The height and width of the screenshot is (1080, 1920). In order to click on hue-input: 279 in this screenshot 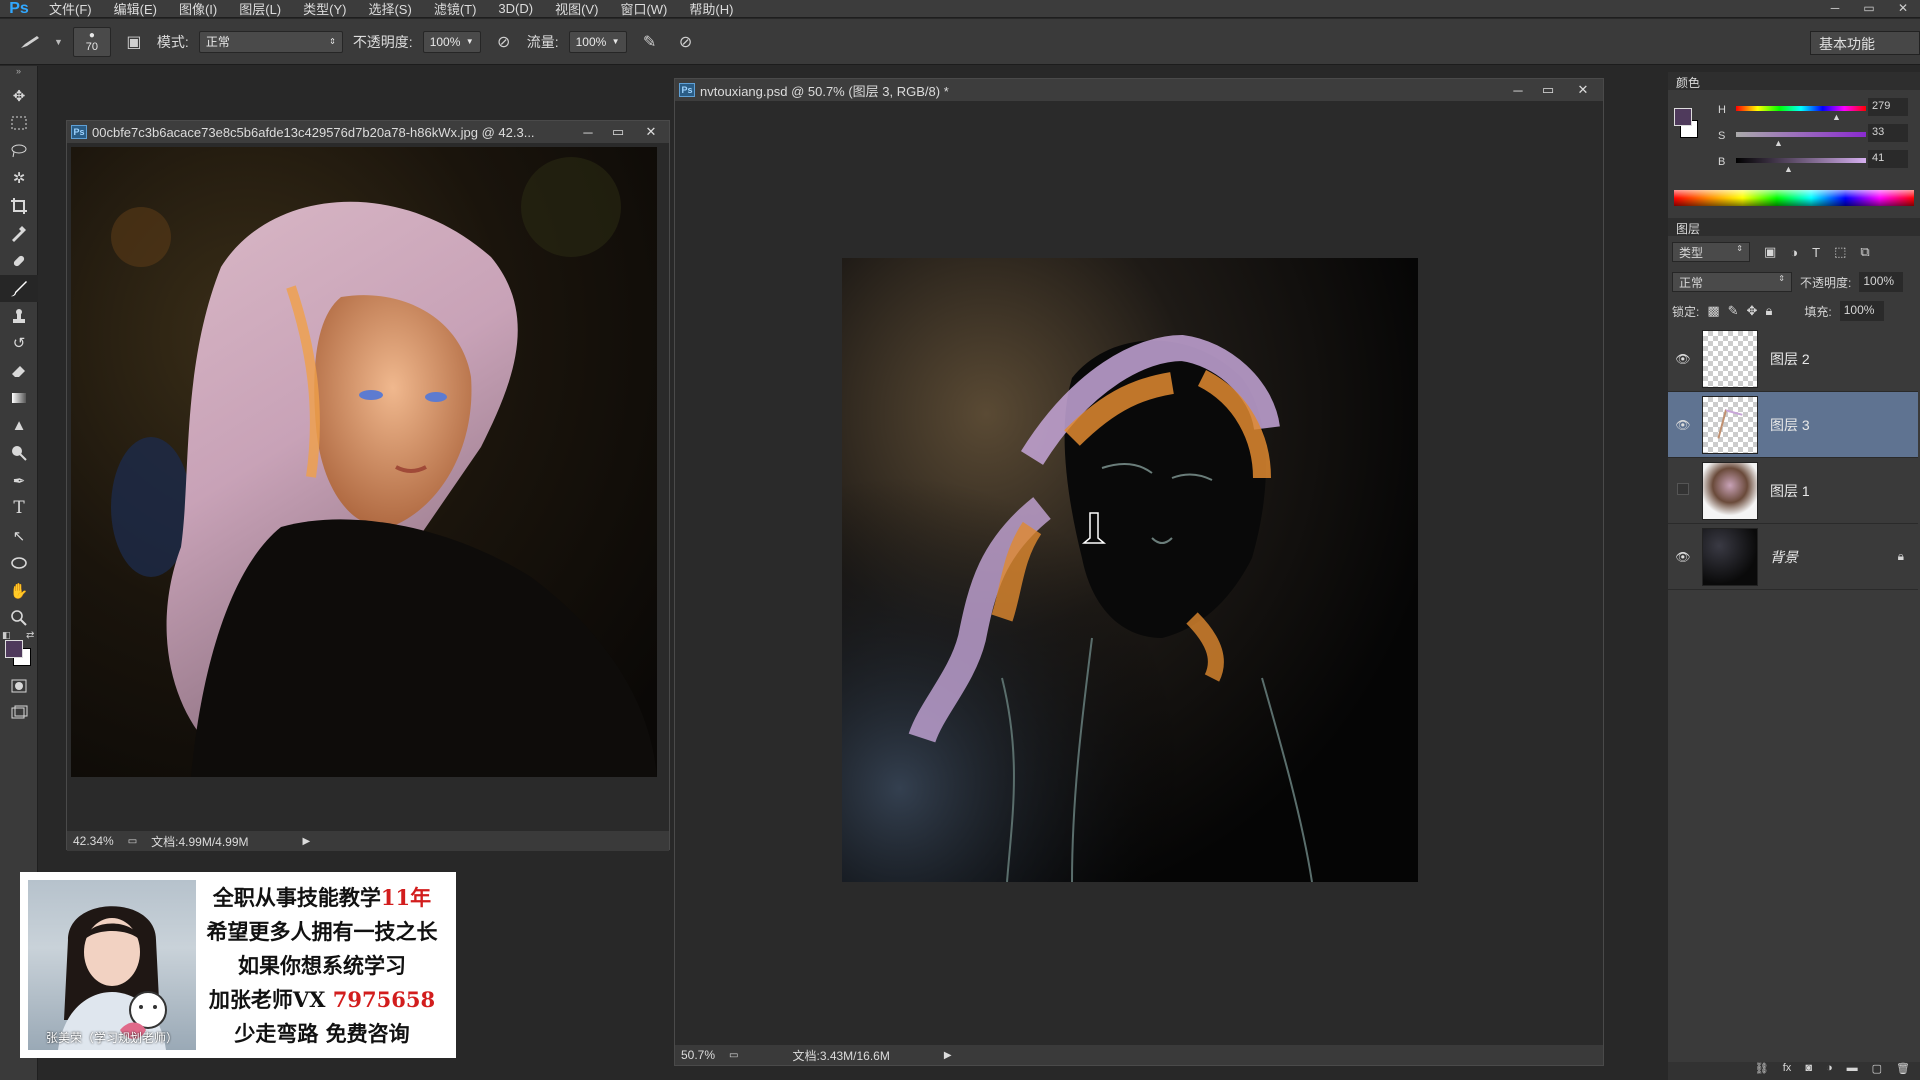, I will do `click(1888, 107)`.